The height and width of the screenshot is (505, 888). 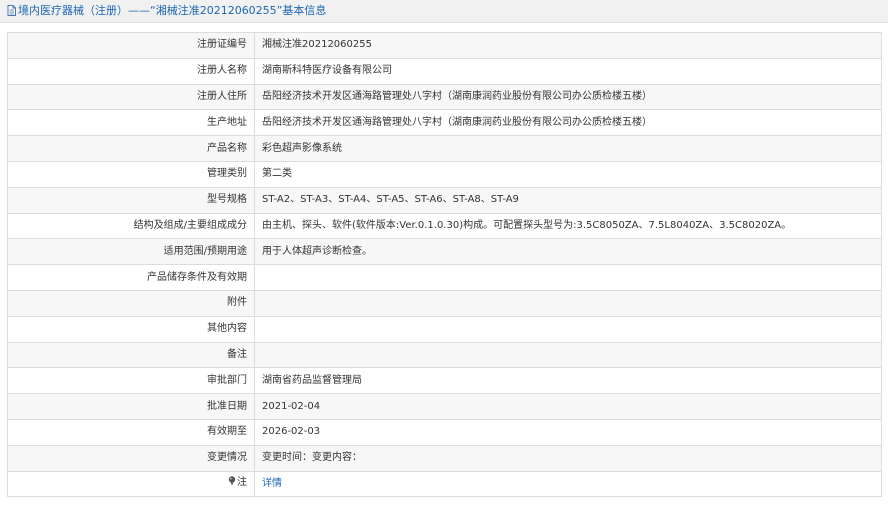 What do you see at coordinates (568, 252) in the screenshot?
I see `row-value: 用于人体超声诊断检查。` at bounding box center [568, 252].